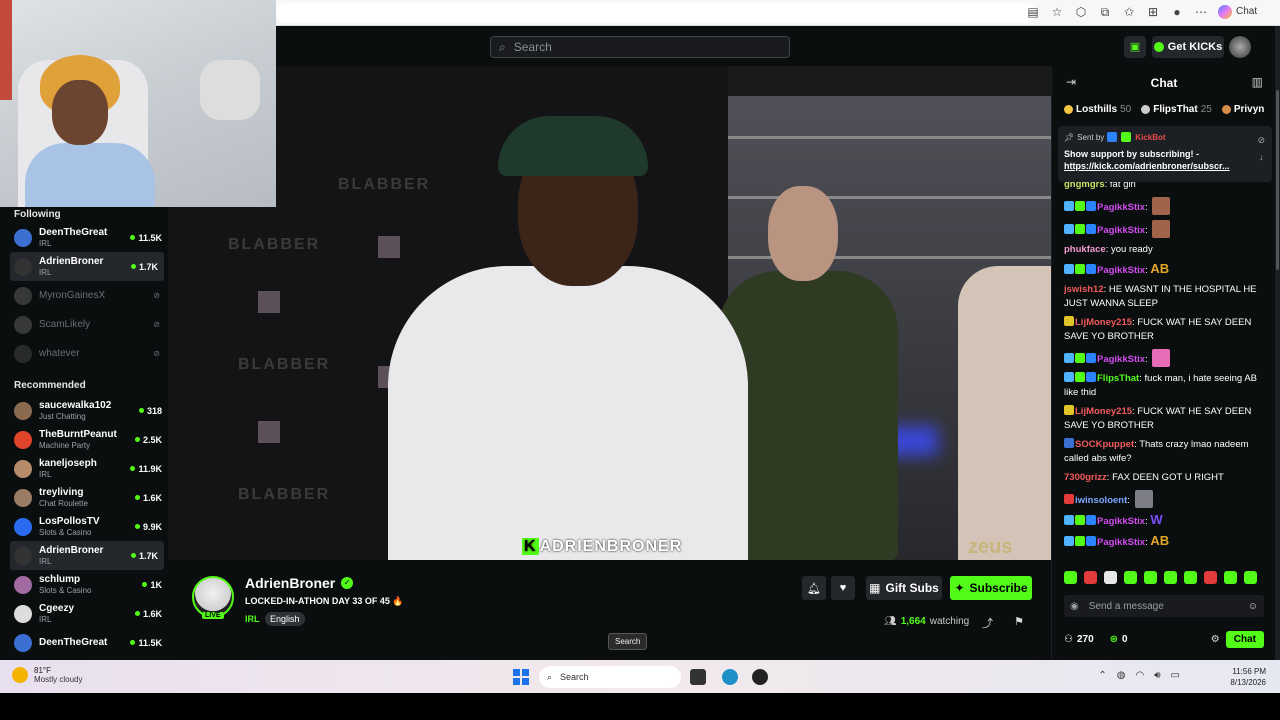 This screenshot has height=720, width=1280. What do you see at coordinates (1165, 499) in the screenshot?
I see `chat-message: iwinsoloent:` at bounding box center [1165, 499].